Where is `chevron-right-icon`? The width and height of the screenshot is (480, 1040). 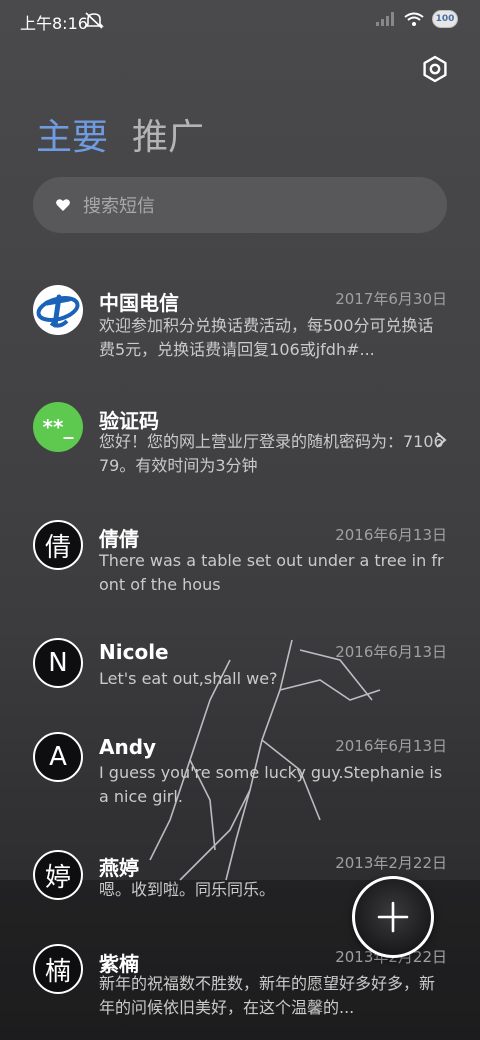 chevron-right-icon is located at coordinates (441, 440).